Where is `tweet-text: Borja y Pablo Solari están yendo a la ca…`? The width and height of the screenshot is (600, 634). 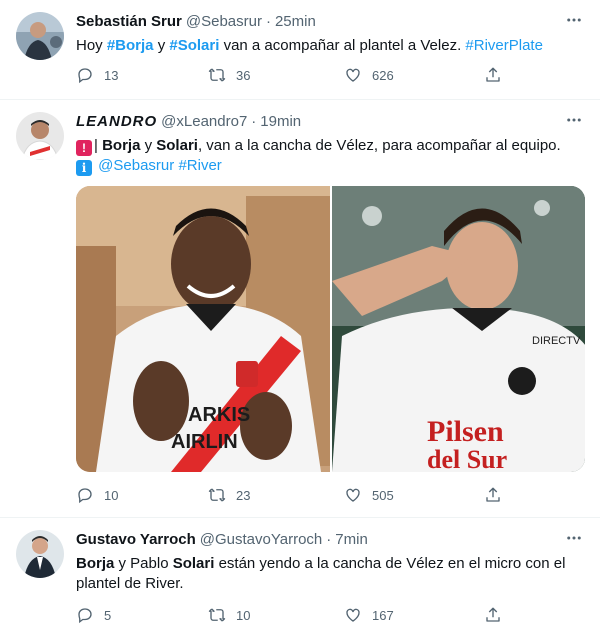 tweet-text: Borja y Pablo Solari están yendo a la ca… is located at coordinates (330, 574).